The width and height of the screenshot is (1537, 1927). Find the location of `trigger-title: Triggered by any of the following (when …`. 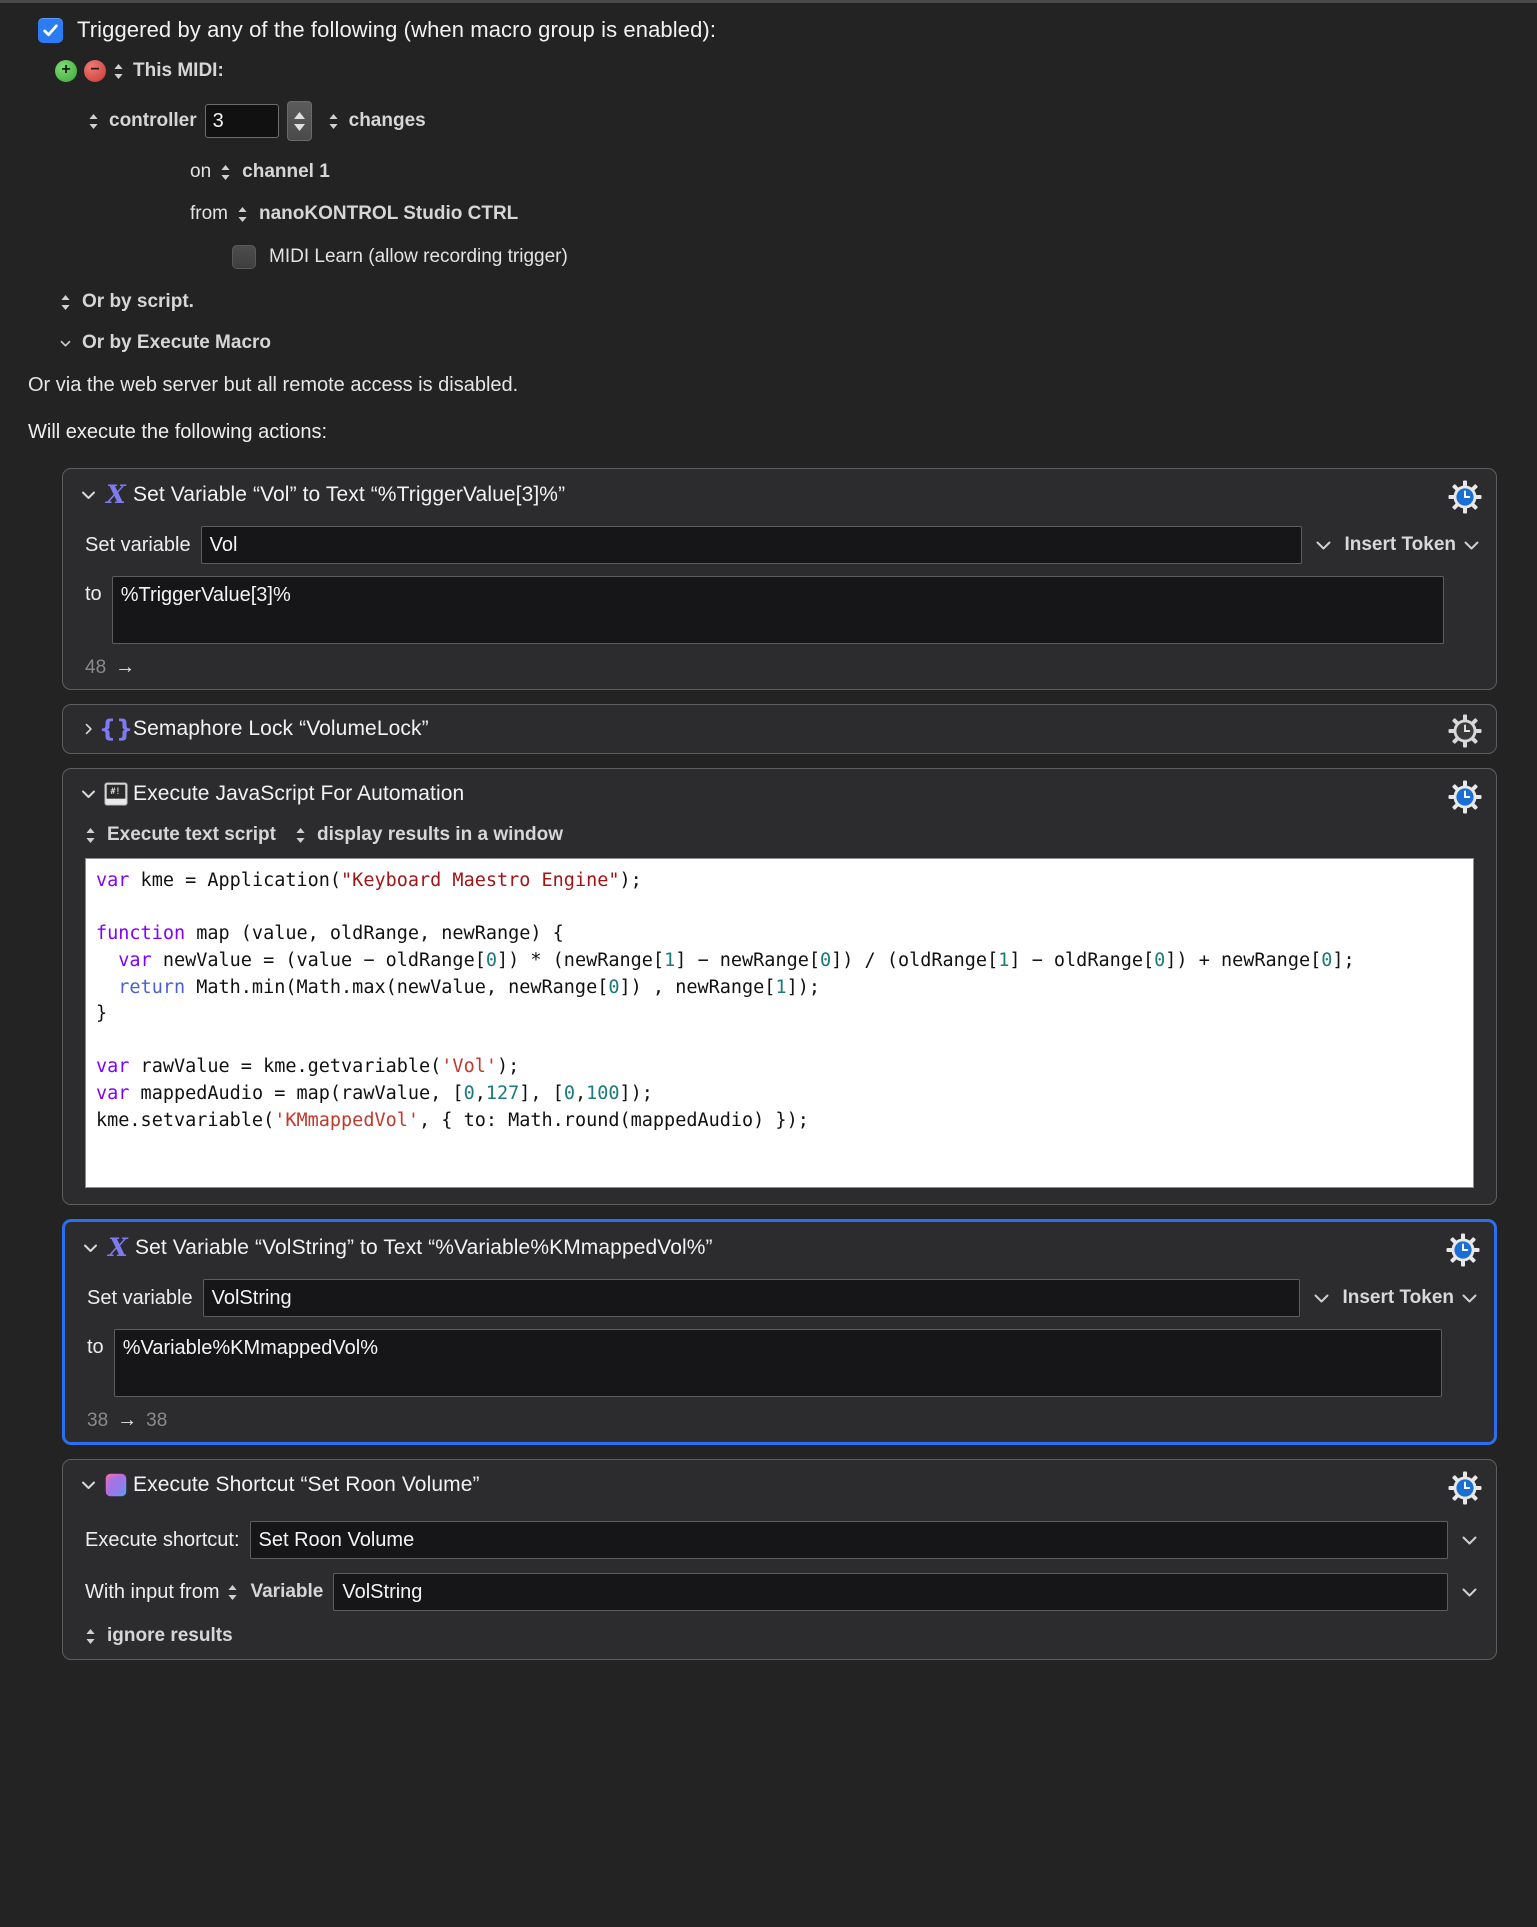

trigger-title: Triggered by any of the following (when … is located at coordinates (397, 29).